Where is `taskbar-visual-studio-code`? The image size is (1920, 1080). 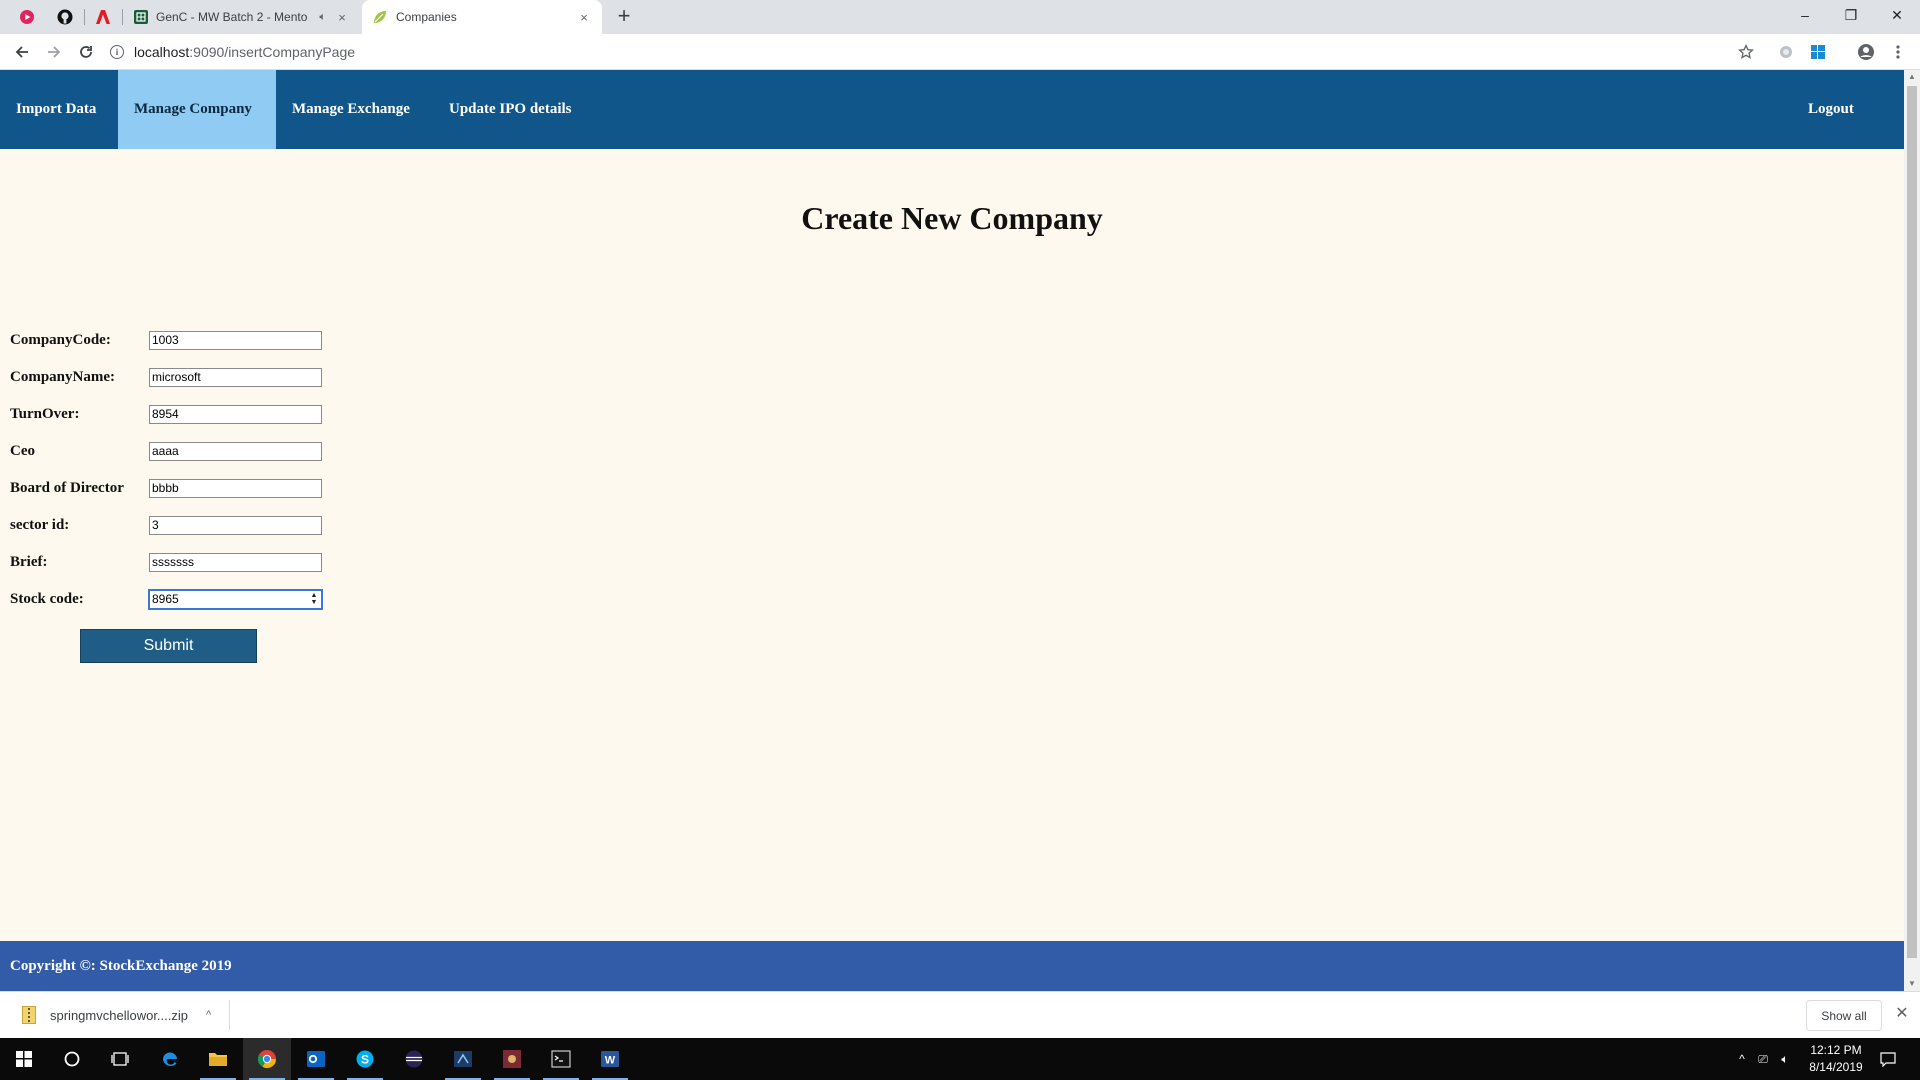 taskbar-visual-studio-code is located at coordinates (463, 1059).